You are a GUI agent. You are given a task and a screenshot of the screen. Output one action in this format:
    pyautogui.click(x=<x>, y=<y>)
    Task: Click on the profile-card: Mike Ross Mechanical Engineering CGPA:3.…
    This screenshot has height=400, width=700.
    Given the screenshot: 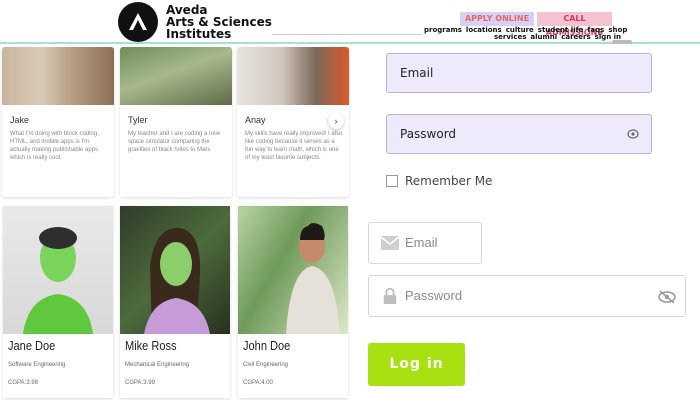 What is the action you would take?
    pyautogui.click(x=175, y=302)
    